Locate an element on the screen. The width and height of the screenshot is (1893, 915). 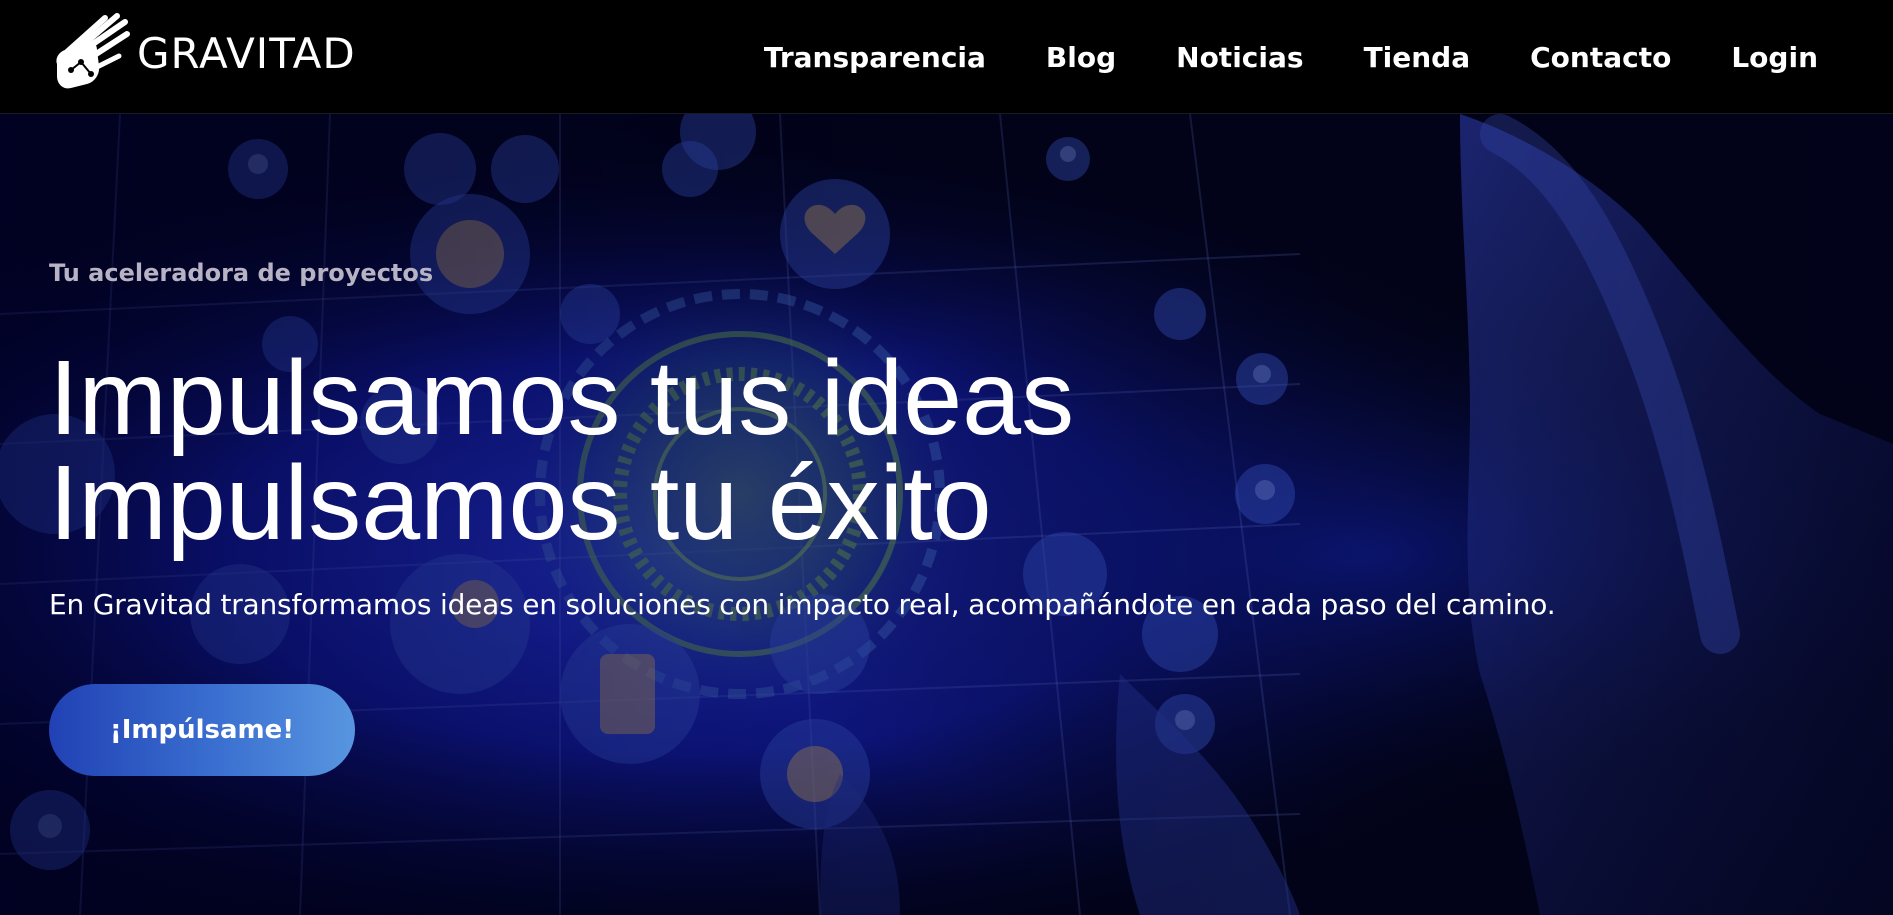
nav-link-contacto: Contacto is located at coordinates (1600, 57).